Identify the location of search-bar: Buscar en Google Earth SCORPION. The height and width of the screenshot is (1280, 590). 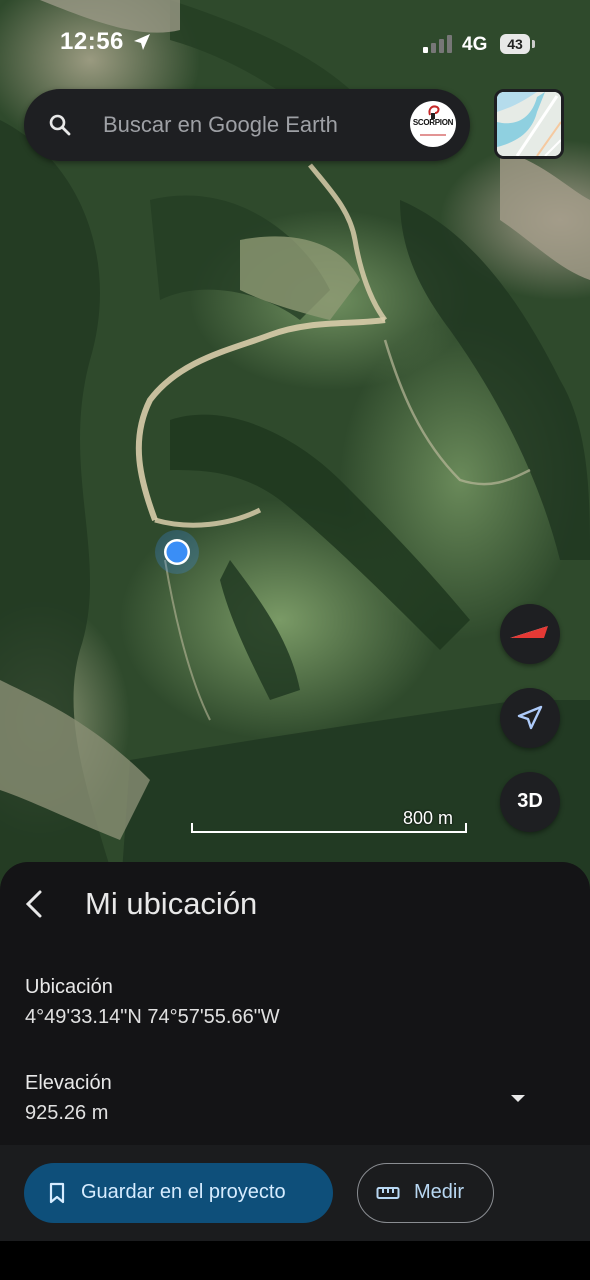
(247, 125).